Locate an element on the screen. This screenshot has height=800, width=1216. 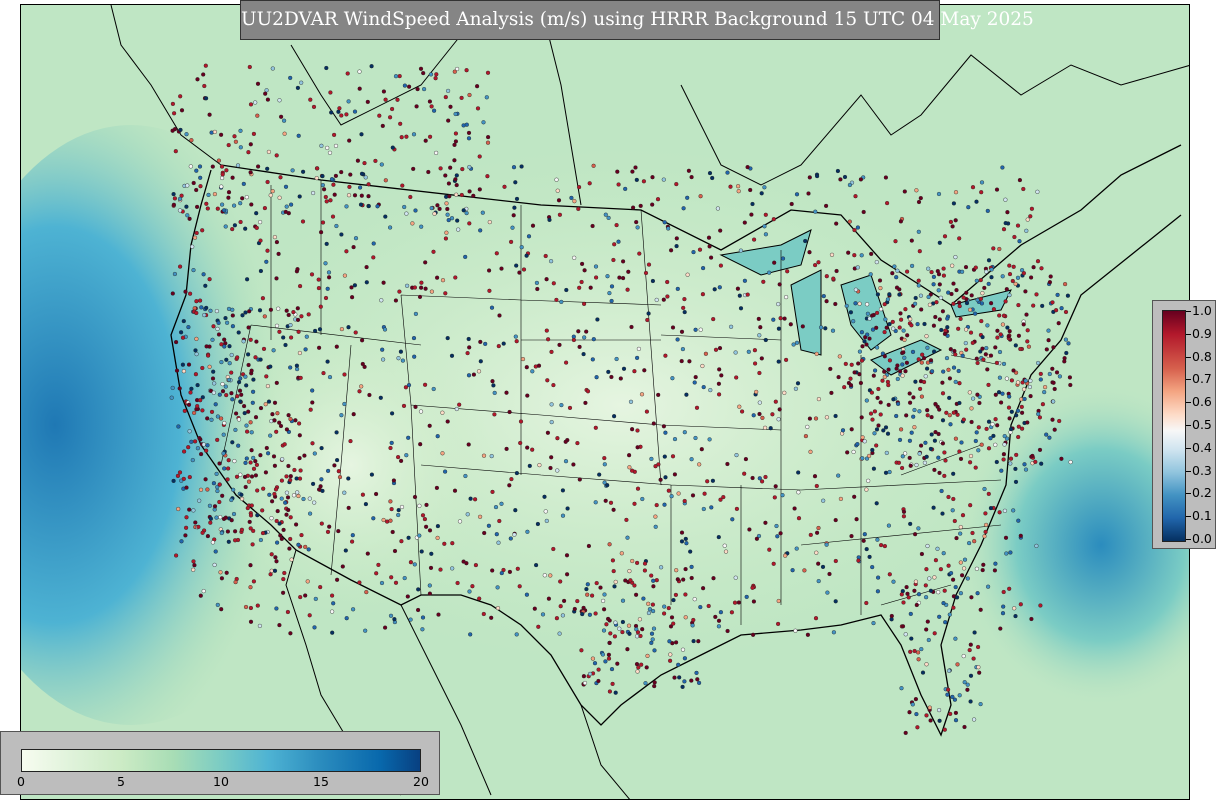
observation-colorbar-tick-mark is located at coordinates (1188, 471).